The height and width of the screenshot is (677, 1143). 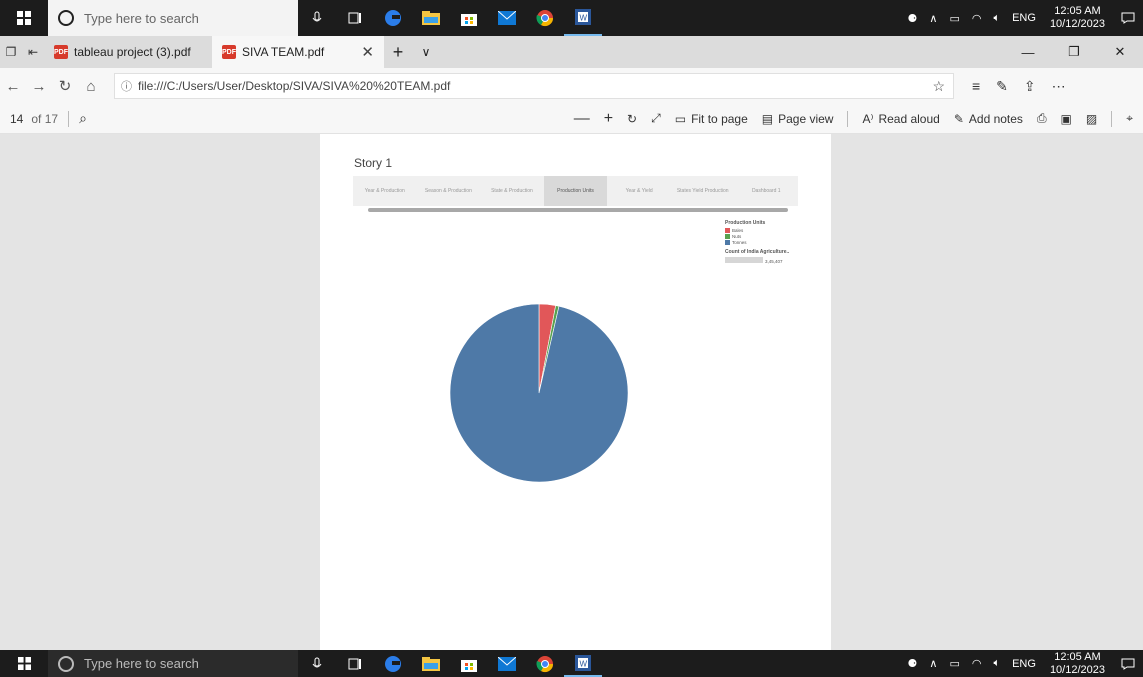 What do you see at coordinates (426, 52) in the screenshot?
I see `tab-list-chevron-icon: ∨` at bounding box center [426, 52].